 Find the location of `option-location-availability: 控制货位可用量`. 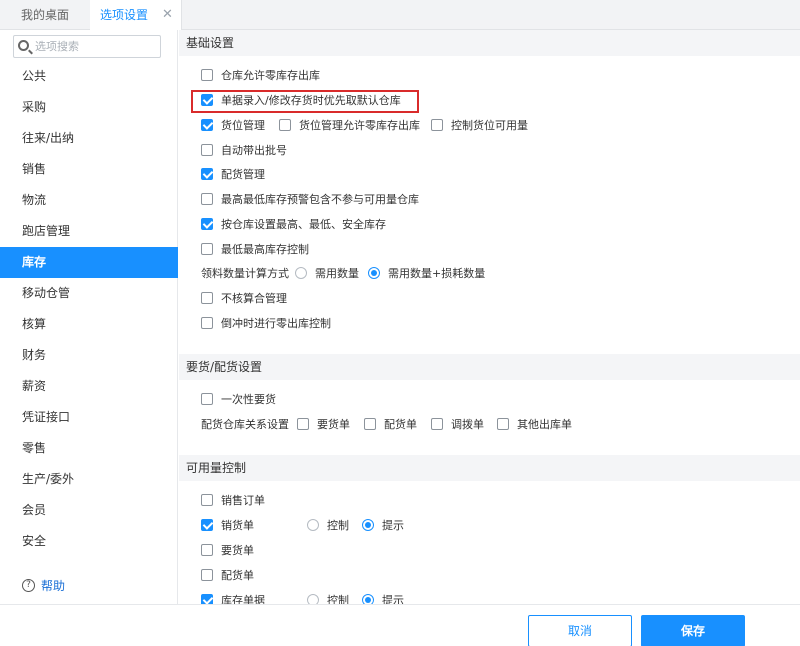

option-location-availability: 控制货位可用量 is located at coordinates (479, 126).